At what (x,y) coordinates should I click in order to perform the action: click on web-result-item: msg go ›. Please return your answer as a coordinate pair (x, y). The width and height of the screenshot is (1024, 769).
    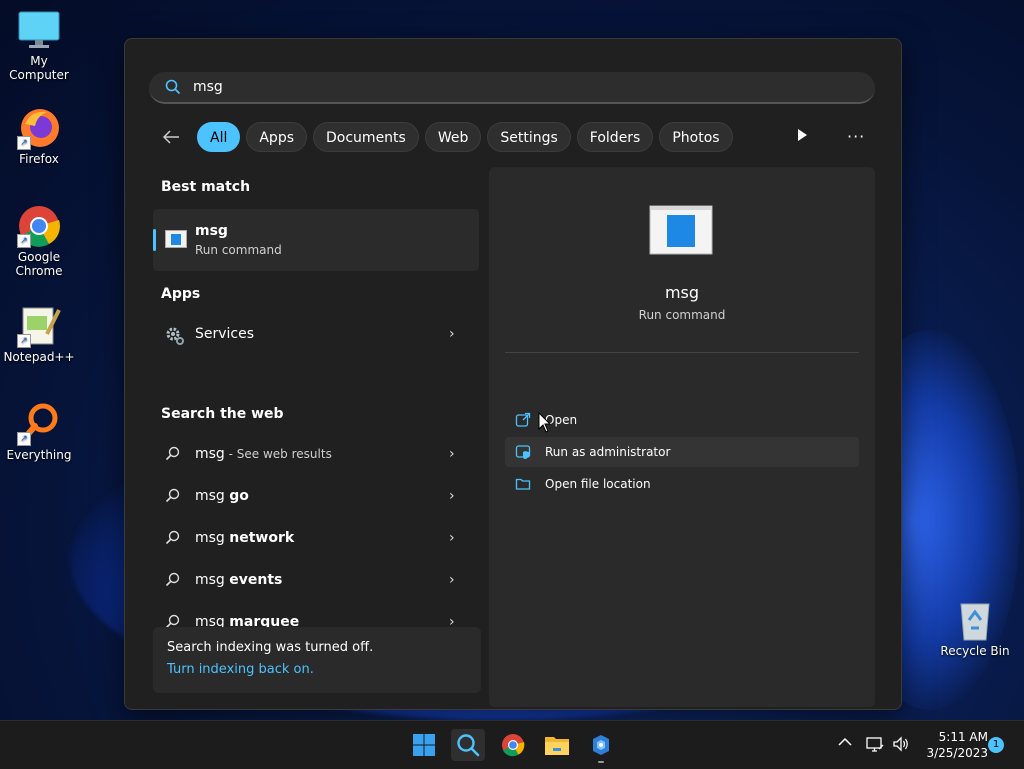
    Looking at the image, I should click on (316, 497).